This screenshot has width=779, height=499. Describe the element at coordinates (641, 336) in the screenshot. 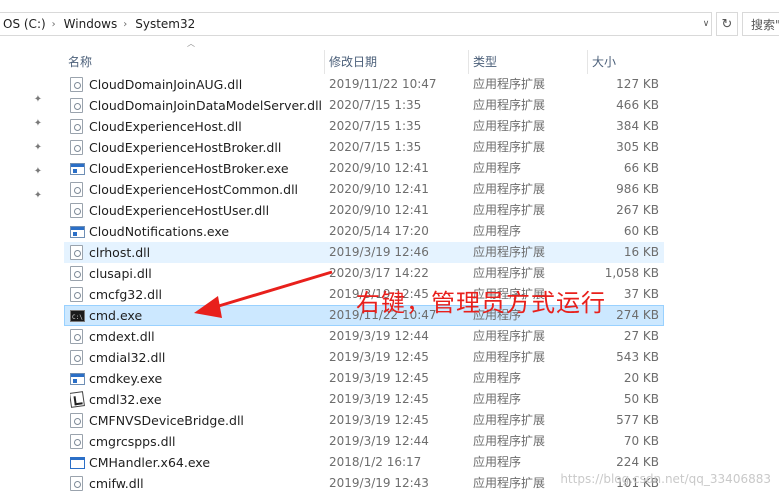

I see `file-size: 27 KB` at that location.